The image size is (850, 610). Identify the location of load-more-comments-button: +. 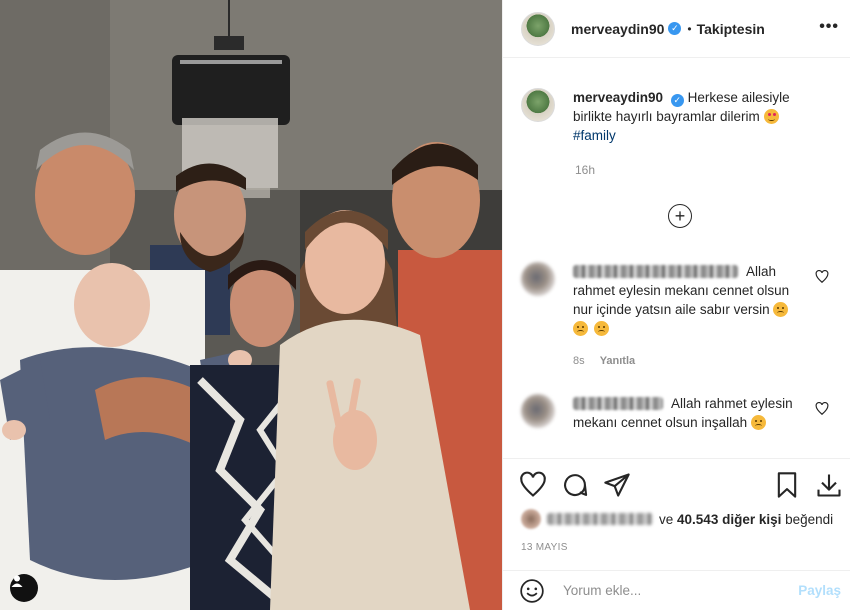
(680, 216).